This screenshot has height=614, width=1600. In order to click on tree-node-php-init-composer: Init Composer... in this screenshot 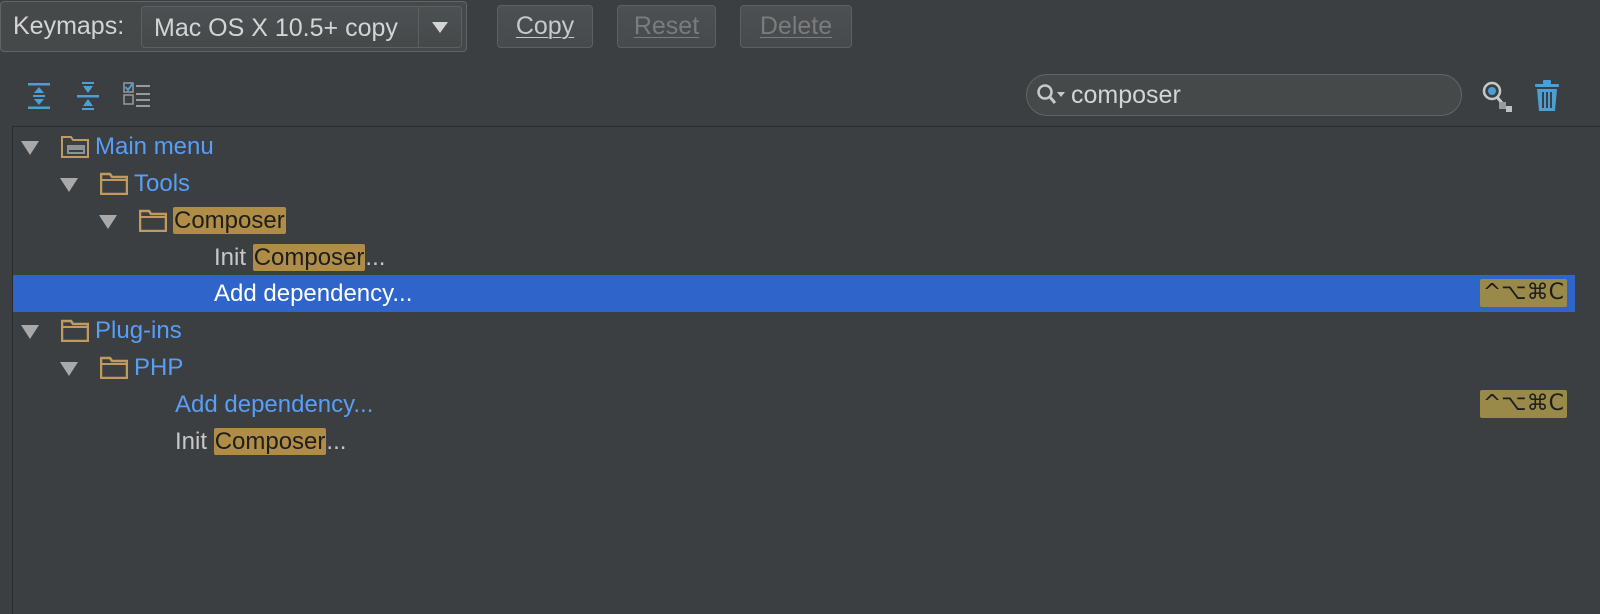, I will do `click(794, 441)`.